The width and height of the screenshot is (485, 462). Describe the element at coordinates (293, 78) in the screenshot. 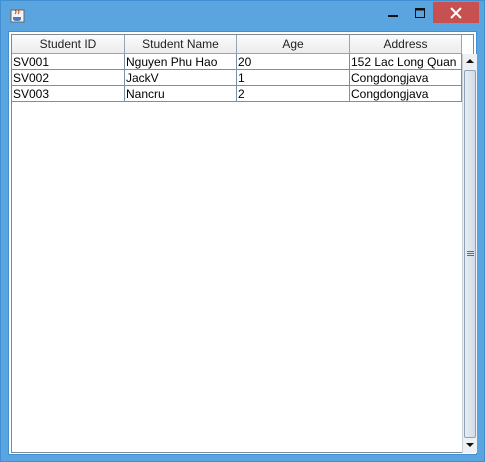

I see `cell-age: 1` at that location.